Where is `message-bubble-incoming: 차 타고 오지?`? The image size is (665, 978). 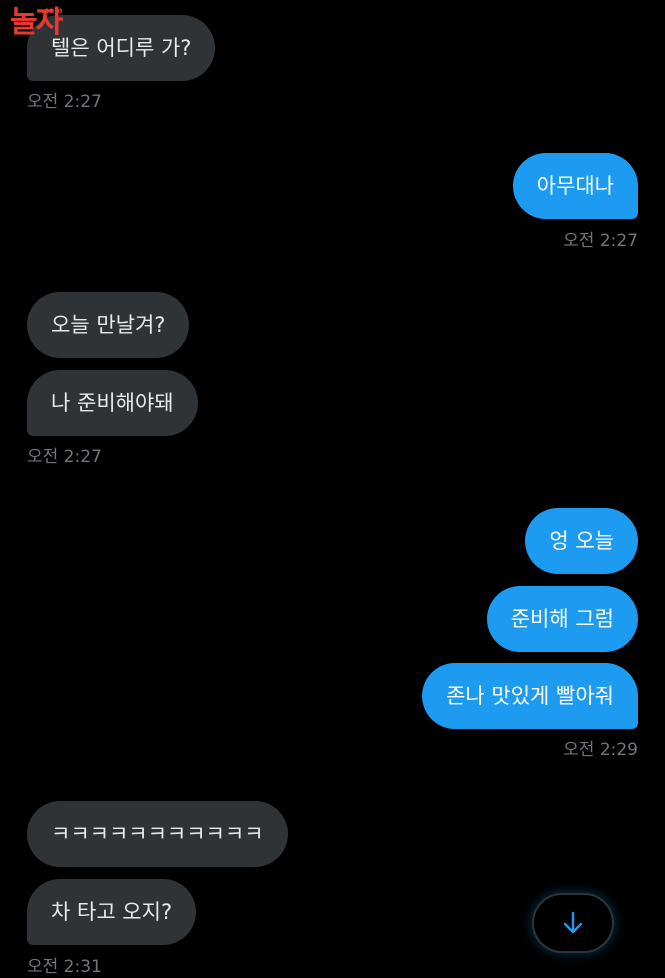
message-bubble-incoming: 차 타고 오지? is located at coordinates (112, 912).